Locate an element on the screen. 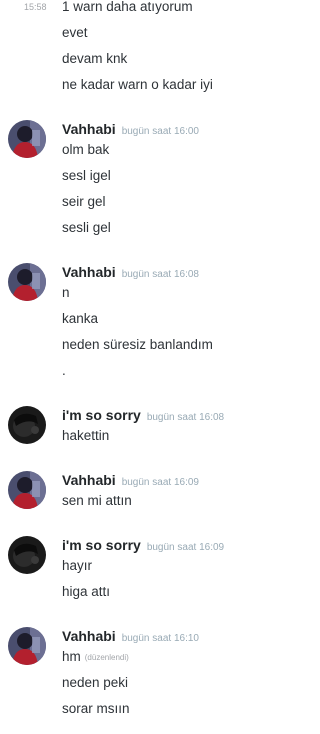  message-header: Vahhabi bugün saat 16:08 is located at coordinates (130, 272).